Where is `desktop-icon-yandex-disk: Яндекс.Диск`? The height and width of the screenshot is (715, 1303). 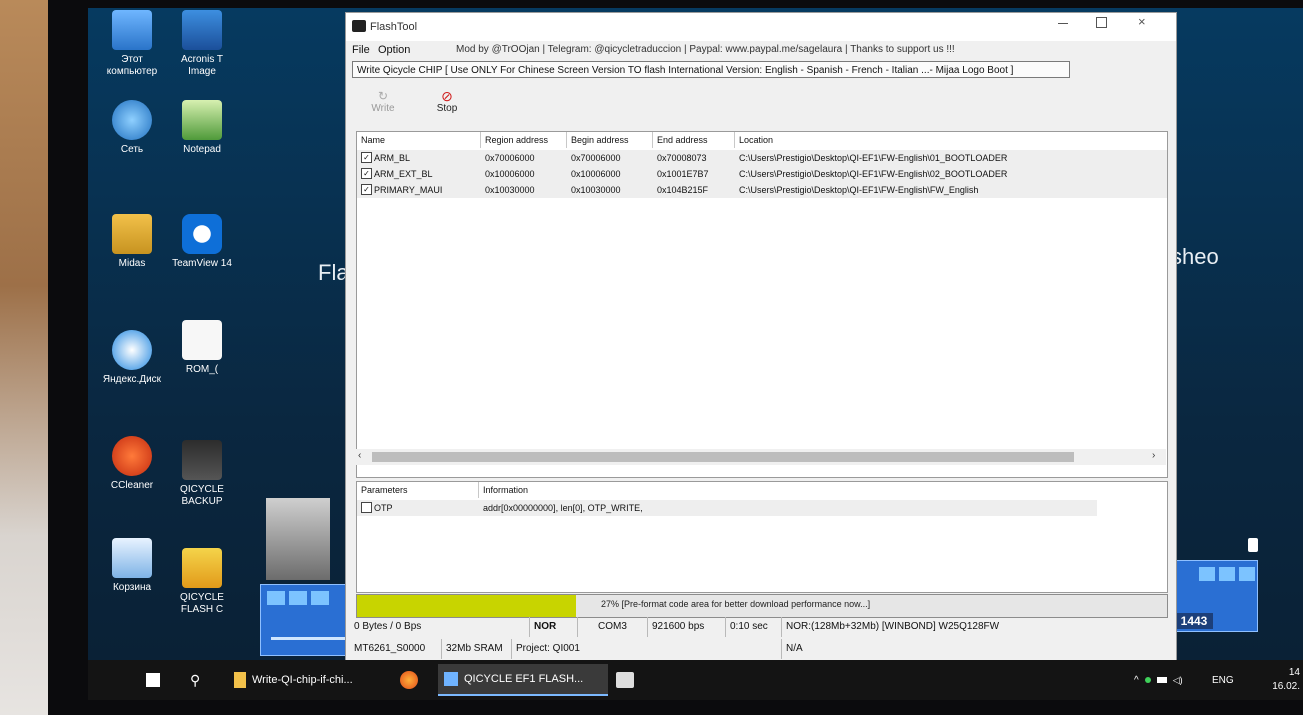
desktop-icon-yandex-disk: Яндекс.Диск is located at coordinates (132, 358).